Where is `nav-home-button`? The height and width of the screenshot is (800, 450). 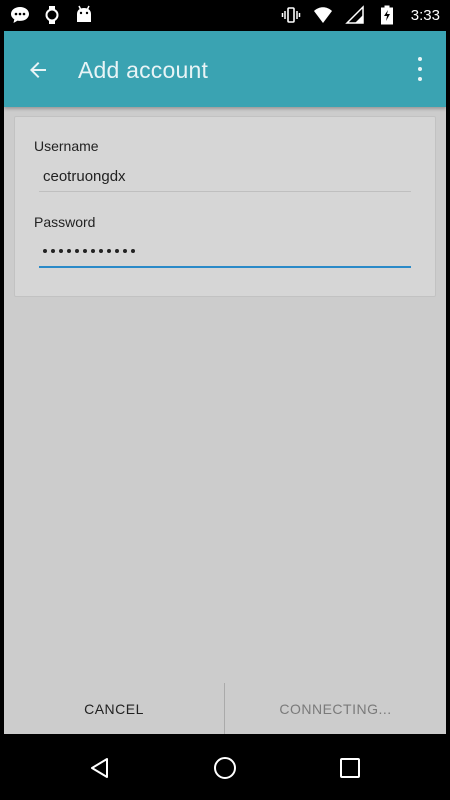
nav-home-button is located at coordinates (225, 768).